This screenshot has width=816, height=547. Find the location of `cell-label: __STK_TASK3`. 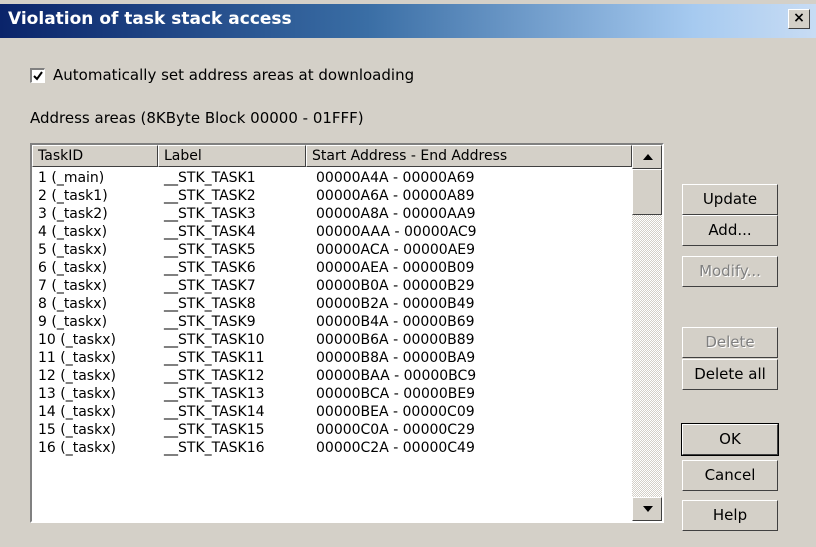

cell-label: __STK_TASK3 is located at coordinates (210, 214).